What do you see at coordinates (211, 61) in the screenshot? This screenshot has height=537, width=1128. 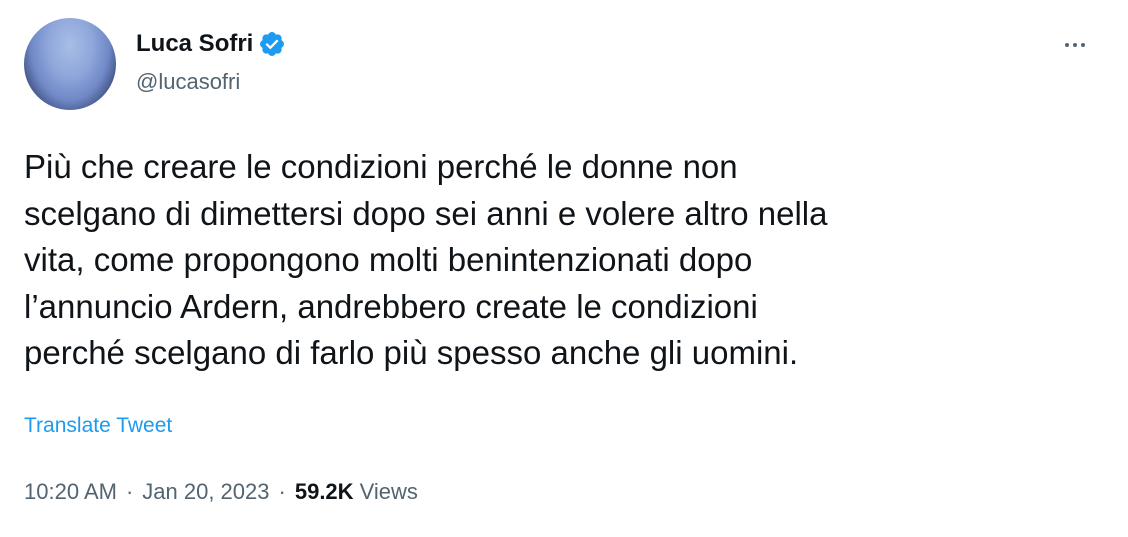 I see `author-block: Luca Sofri @lucasofri` at bounding box center [211, 61].